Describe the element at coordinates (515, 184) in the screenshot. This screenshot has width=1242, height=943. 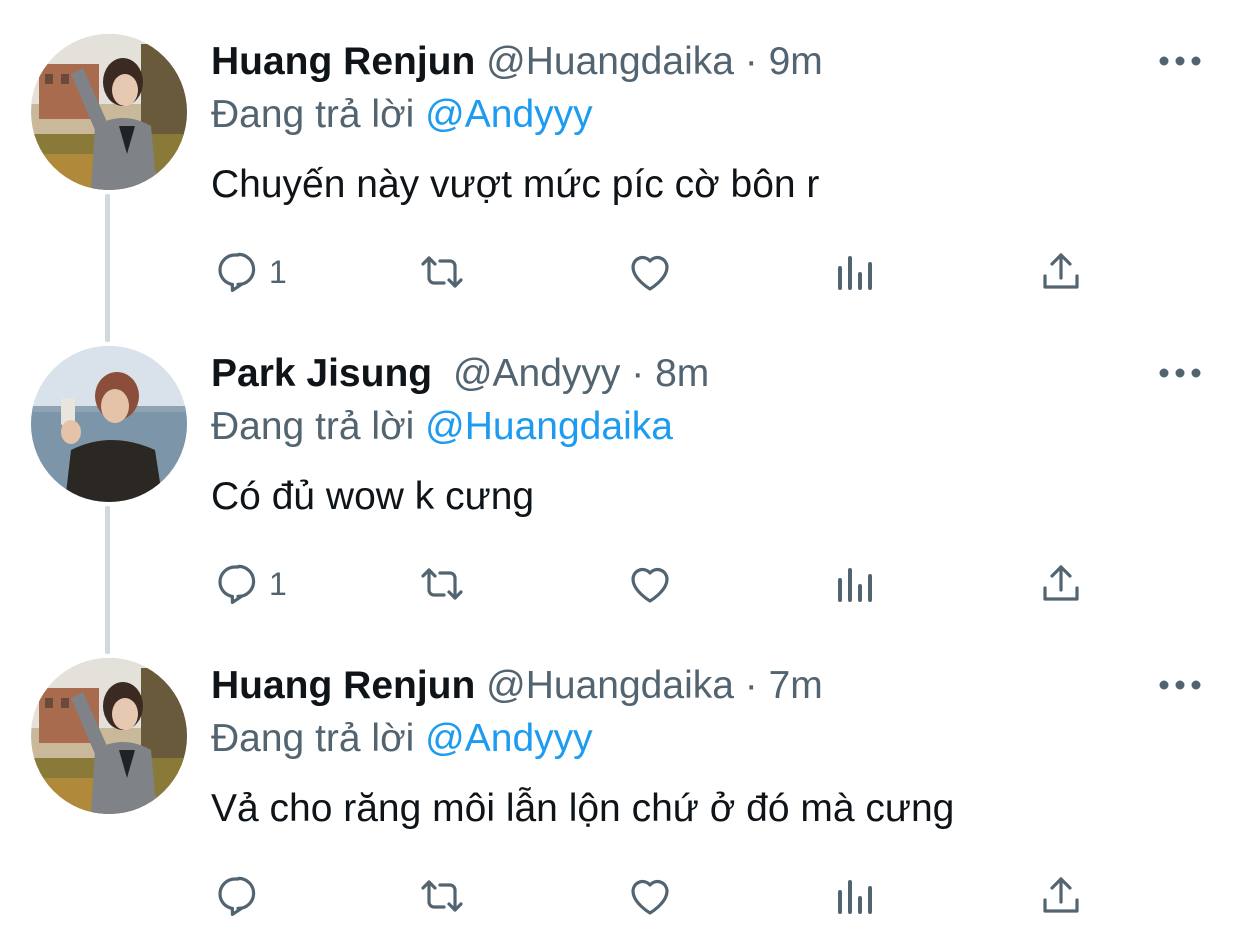
I see `tweet-text: Chuyến này vượt mức píc cờ bôn r` at that location.